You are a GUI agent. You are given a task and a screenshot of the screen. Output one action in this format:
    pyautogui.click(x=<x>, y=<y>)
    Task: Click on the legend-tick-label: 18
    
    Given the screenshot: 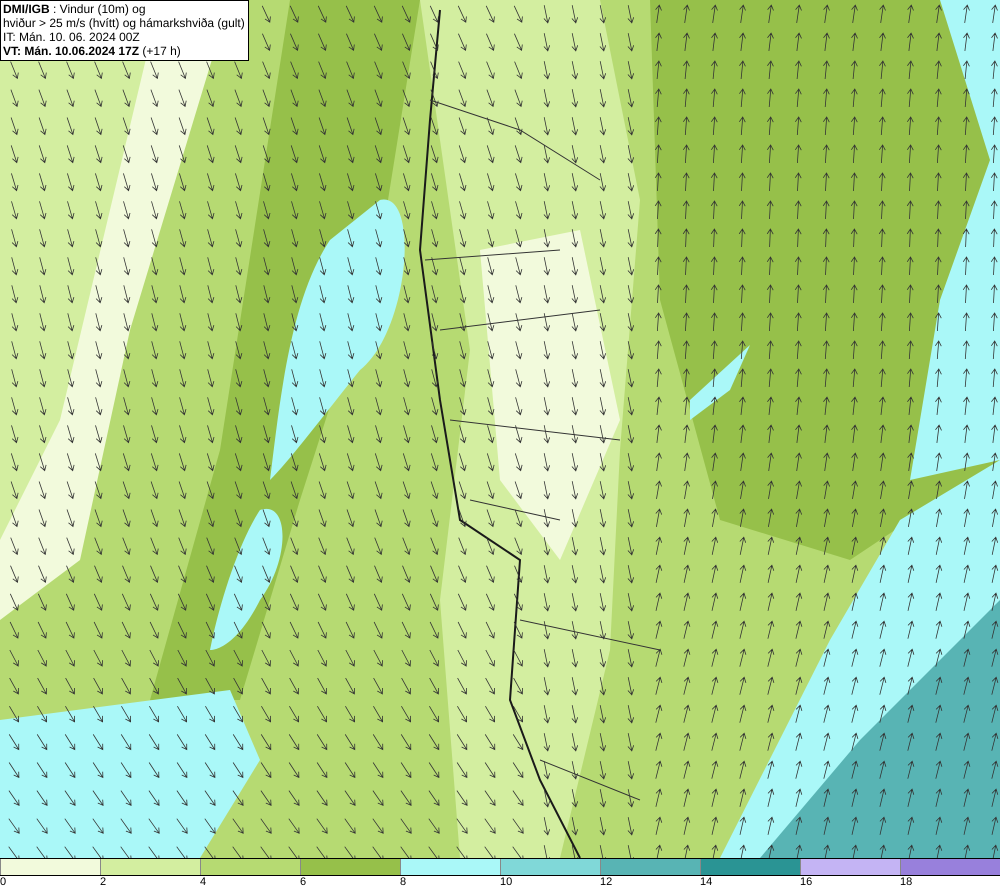 What is the action you would take?
    pyautogui.click(x=906, y=881)
    